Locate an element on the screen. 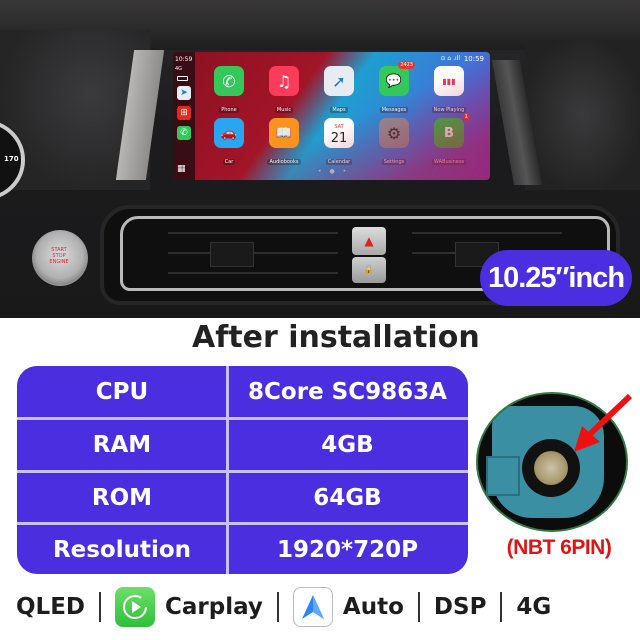 The width and height of the screenshot is (640, 640). app-audiobooks: 📖 Audiobooks is located at coordinates (284, 142).